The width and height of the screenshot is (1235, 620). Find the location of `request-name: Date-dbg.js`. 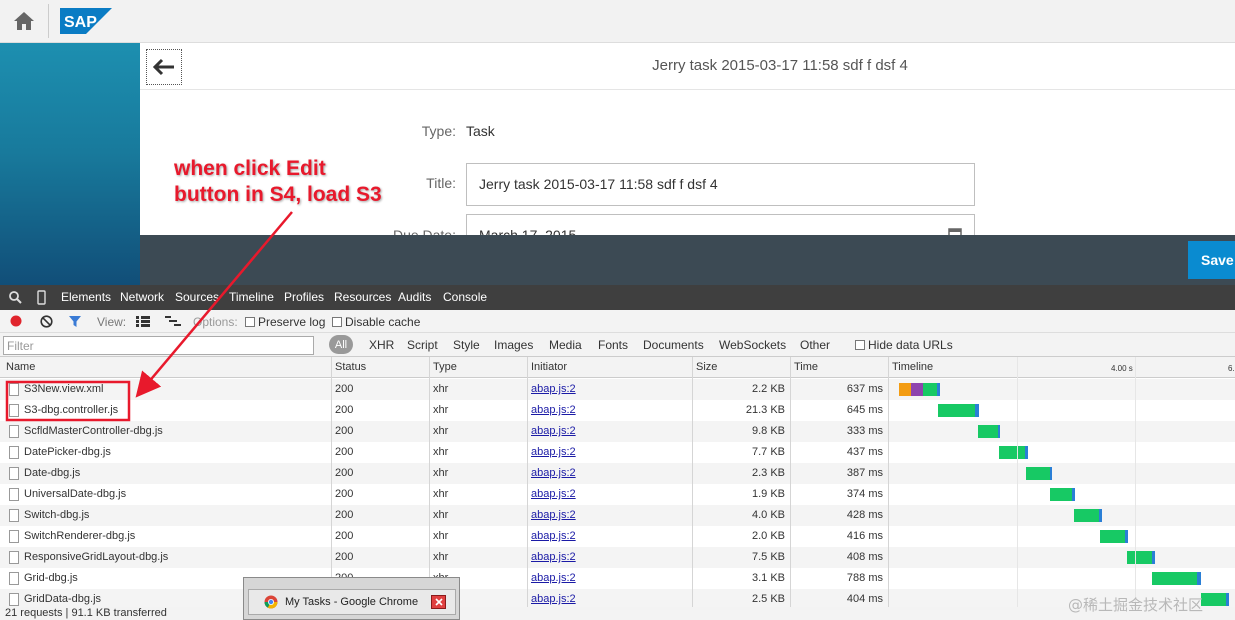

request-name: Date-dbg.js is located at coordinates (52, 473).